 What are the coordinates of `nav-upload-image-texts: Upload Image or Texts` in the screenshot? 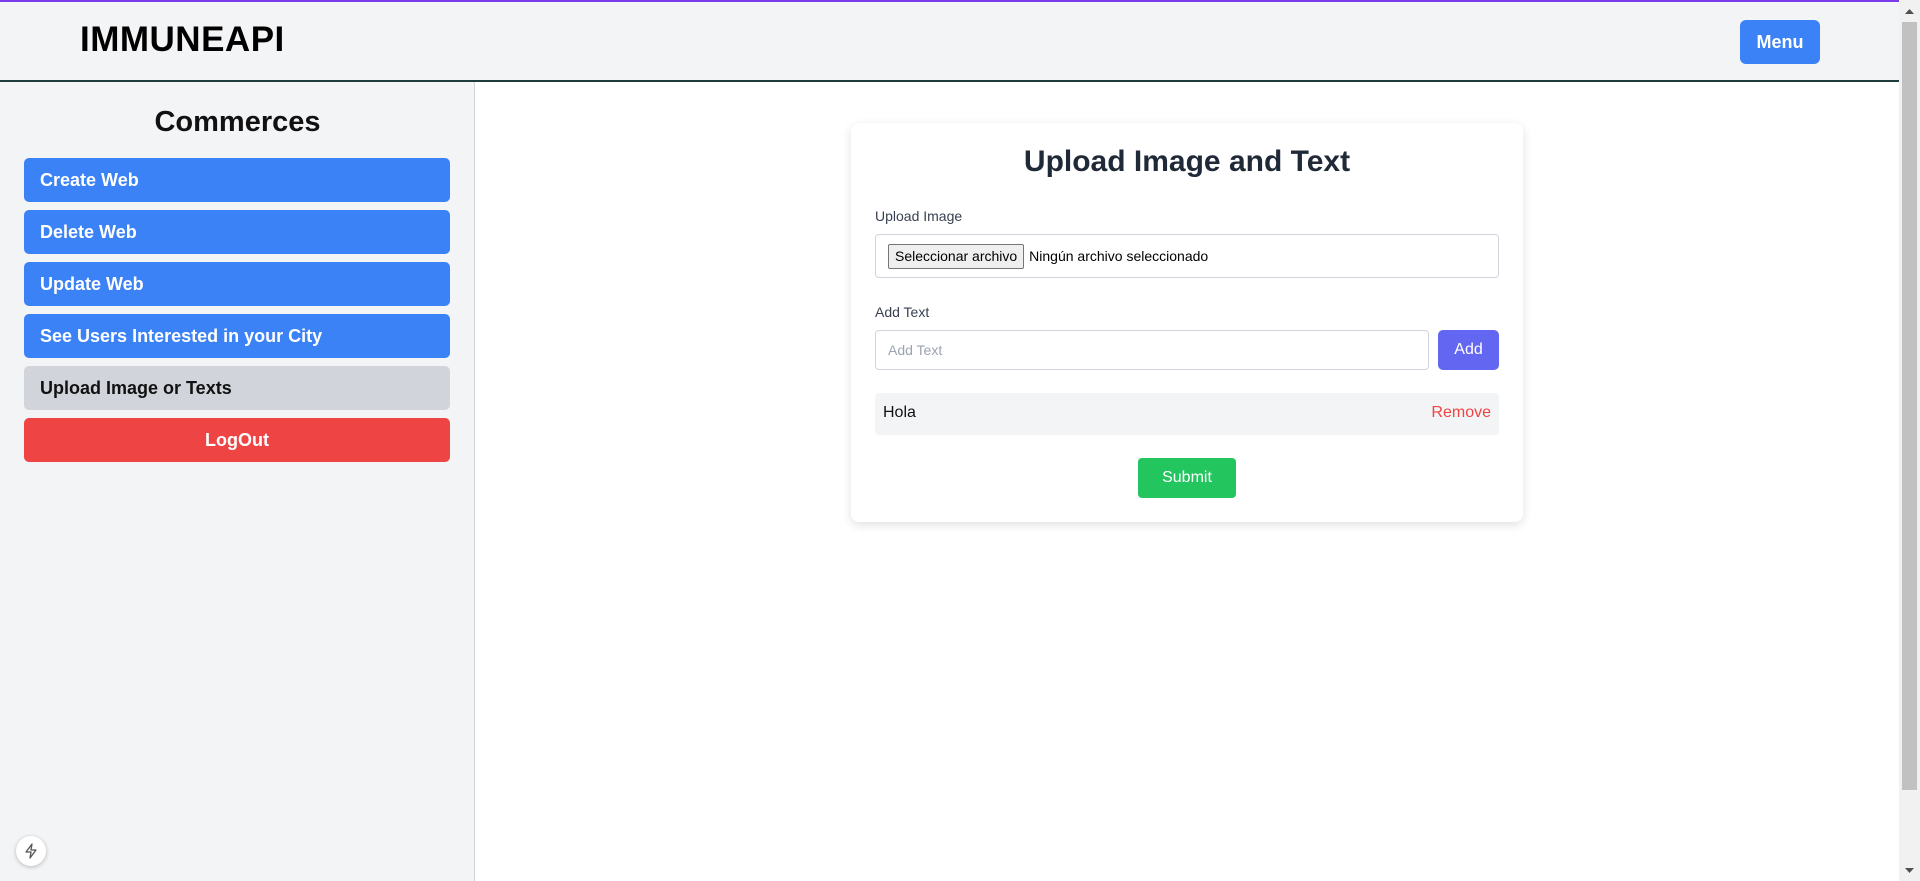 It's located at (237, 388).